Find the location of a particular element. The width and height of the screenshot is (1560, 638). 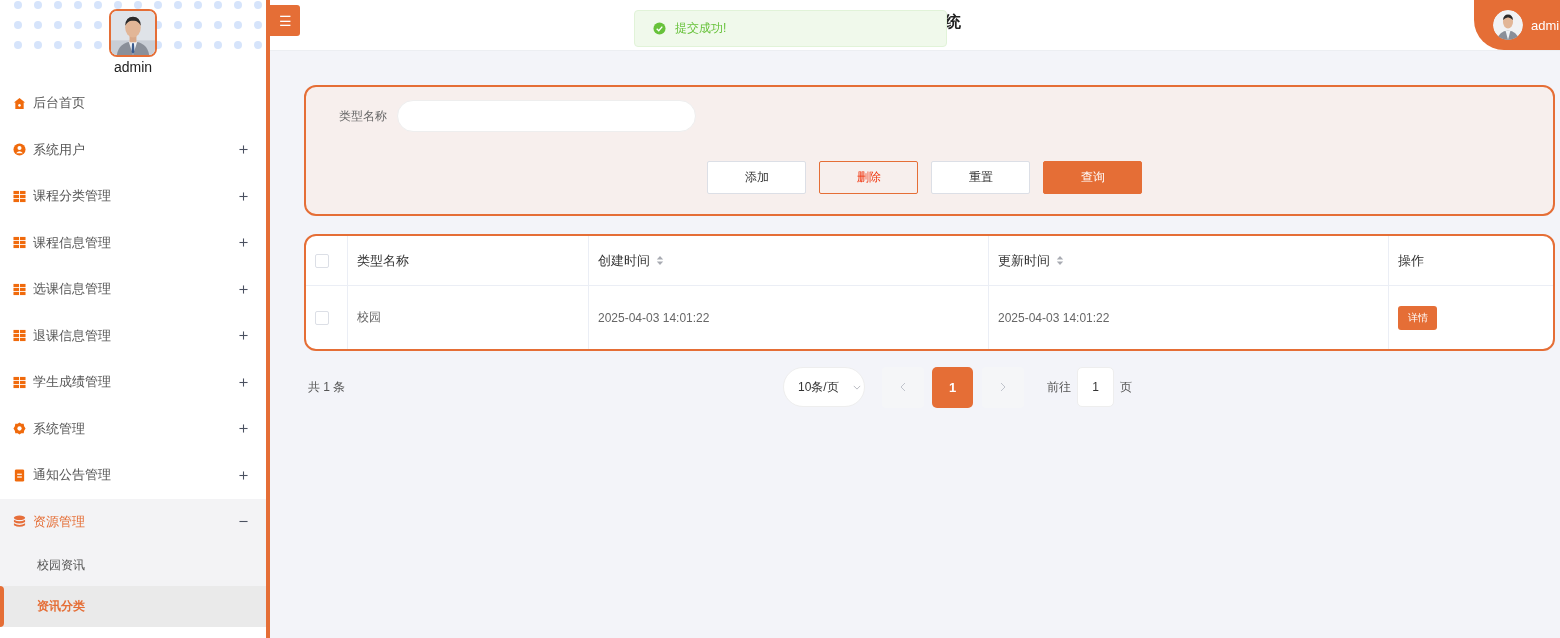

gear-icon is located at coordinates (19, 429).